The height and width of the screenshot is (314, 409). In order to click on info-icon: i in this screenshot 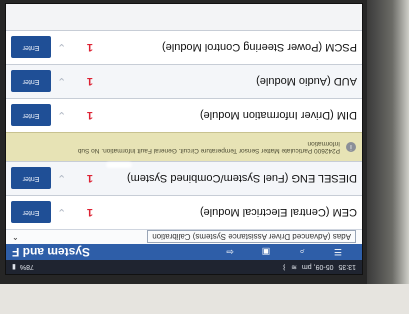, I will do `click(351, 147)`.